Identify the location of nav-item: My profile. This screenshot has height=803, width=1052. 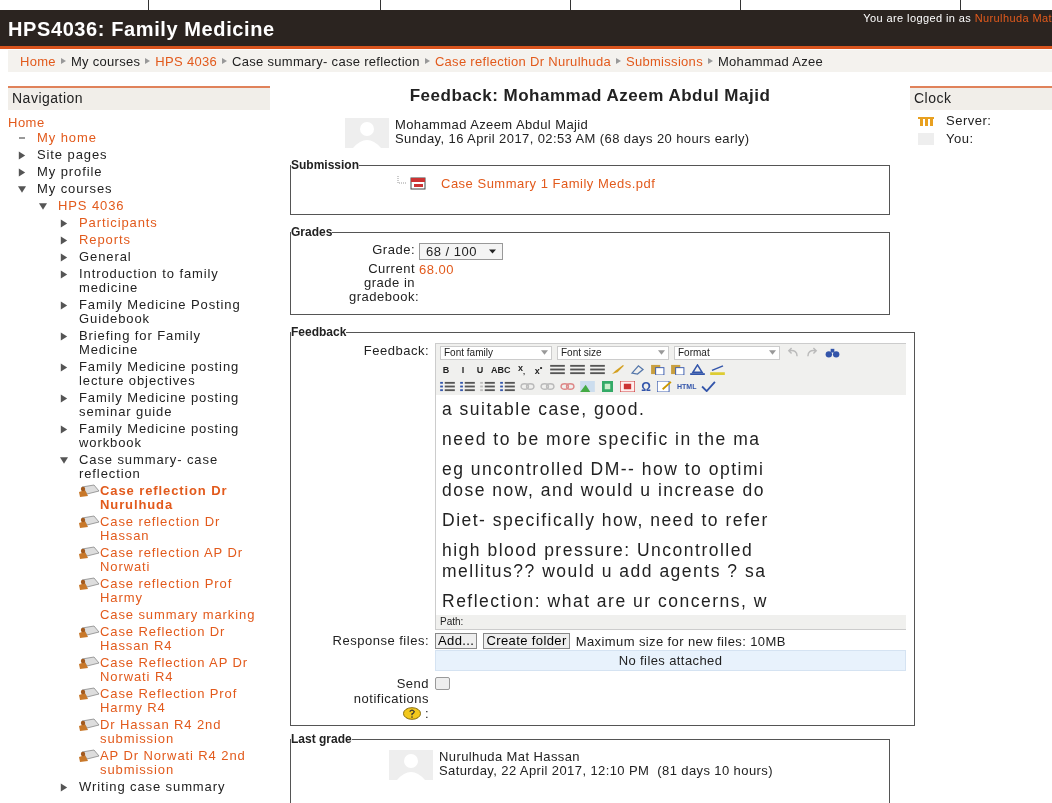
(149, 172).